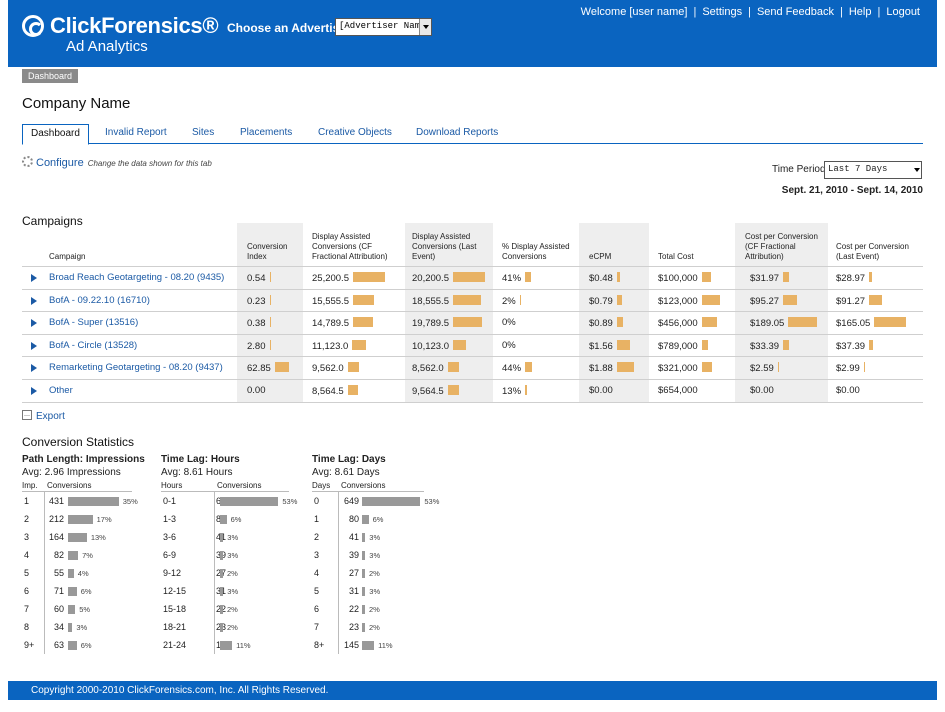  What do you see at coordinates (903, 12) in the screenshot?
I see `logout-link: Logout` at bounding box center [903, 12].